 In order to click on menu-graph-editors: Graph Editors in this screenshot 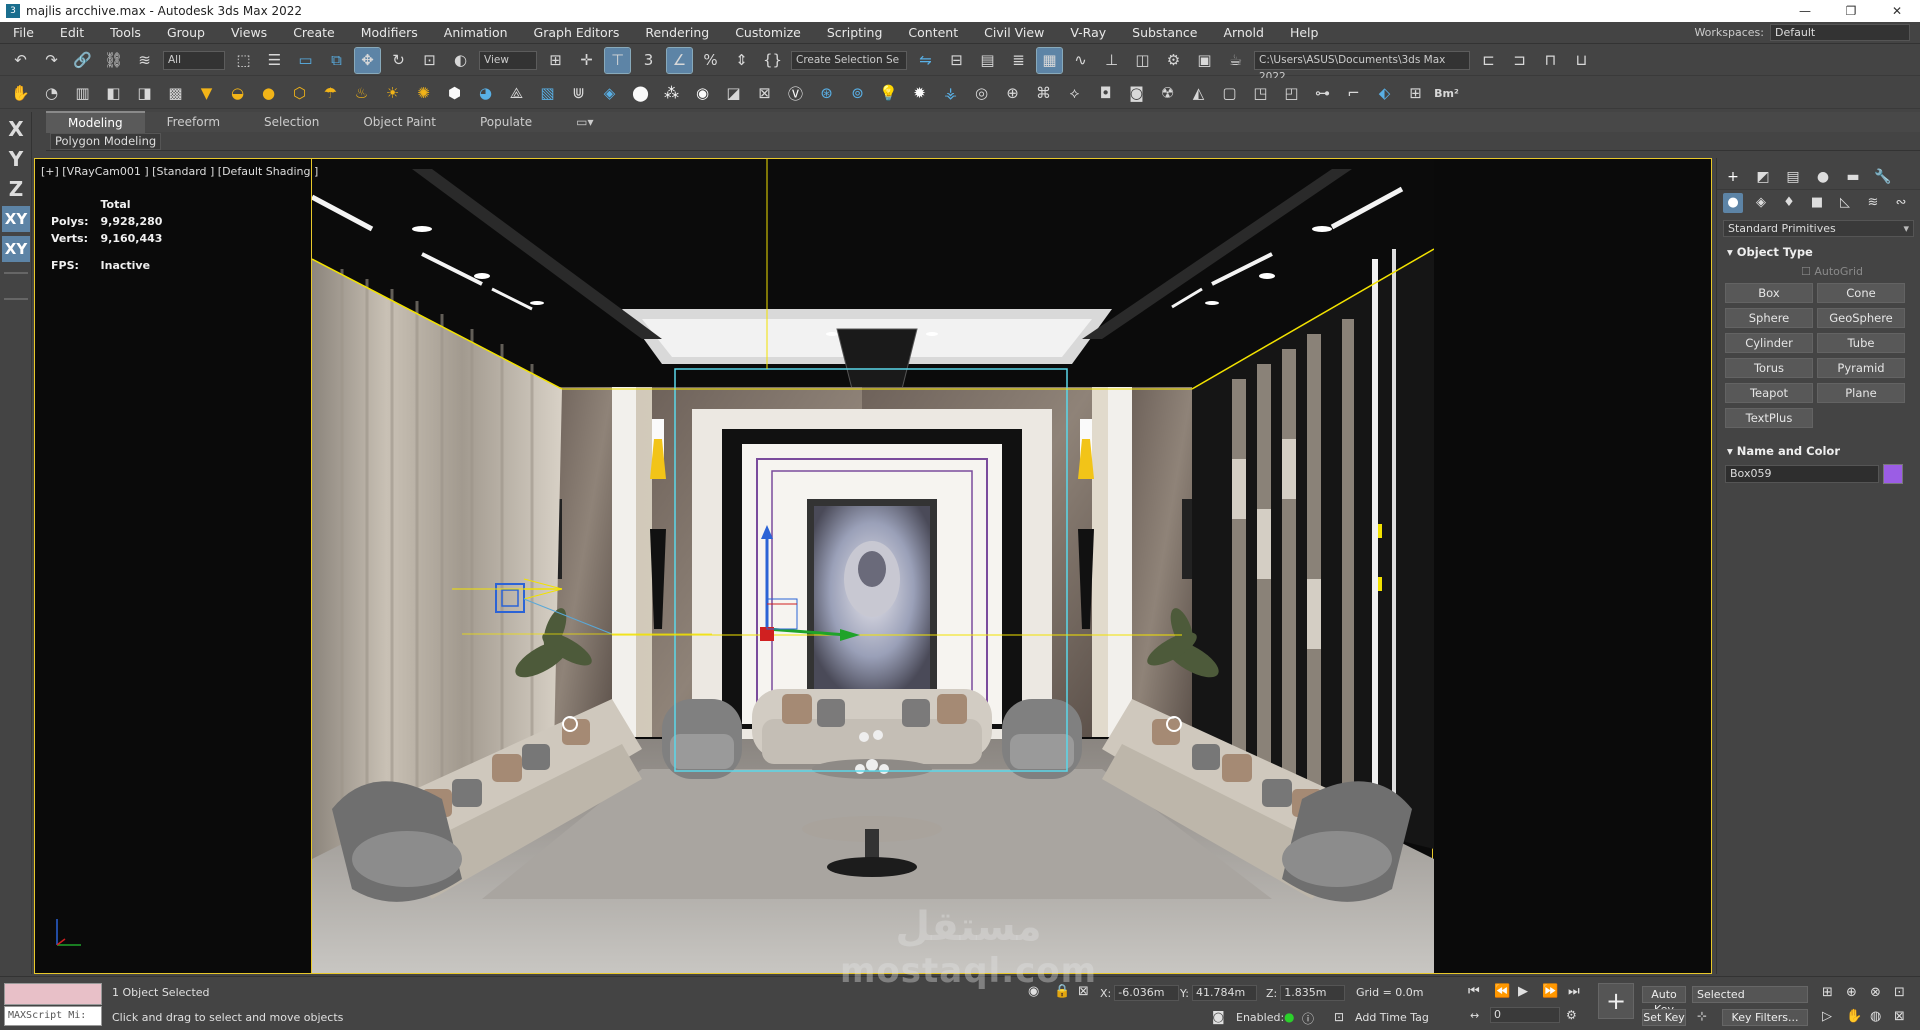, I will do `click(577, 33)`.